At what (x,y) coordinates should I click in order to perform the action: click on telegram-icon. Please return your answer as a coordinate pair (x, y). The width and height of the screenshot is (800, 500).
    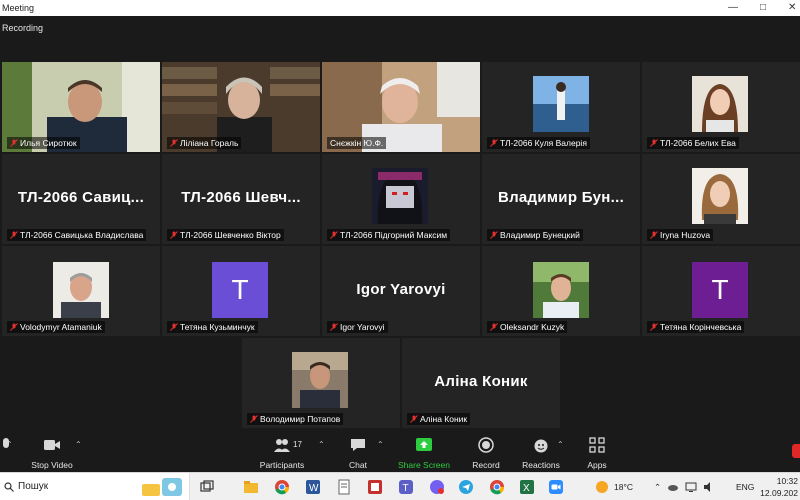
    Looking at the image, I should click on (466, 487).